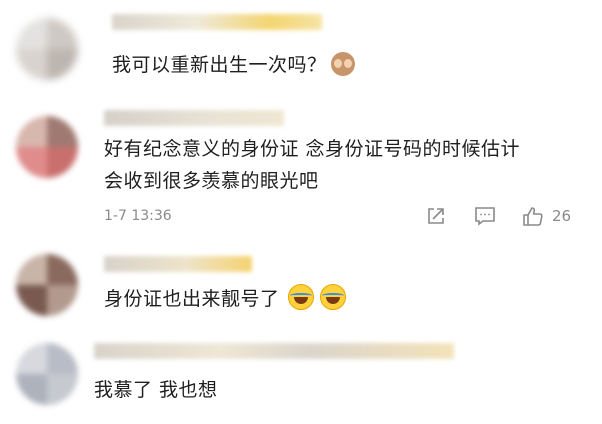 The image size is (602, 424). What do you see at coordinates (219, 65) in the screenshot?
I see `comment-text-body: 我可以重新出生一次吗？` at bounding box center [219, 65].